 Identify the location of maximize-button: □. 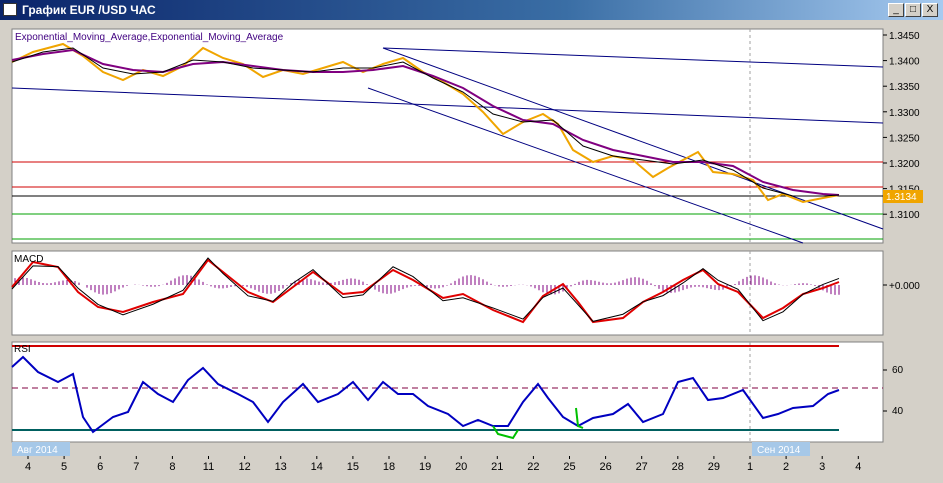
(913, 10).